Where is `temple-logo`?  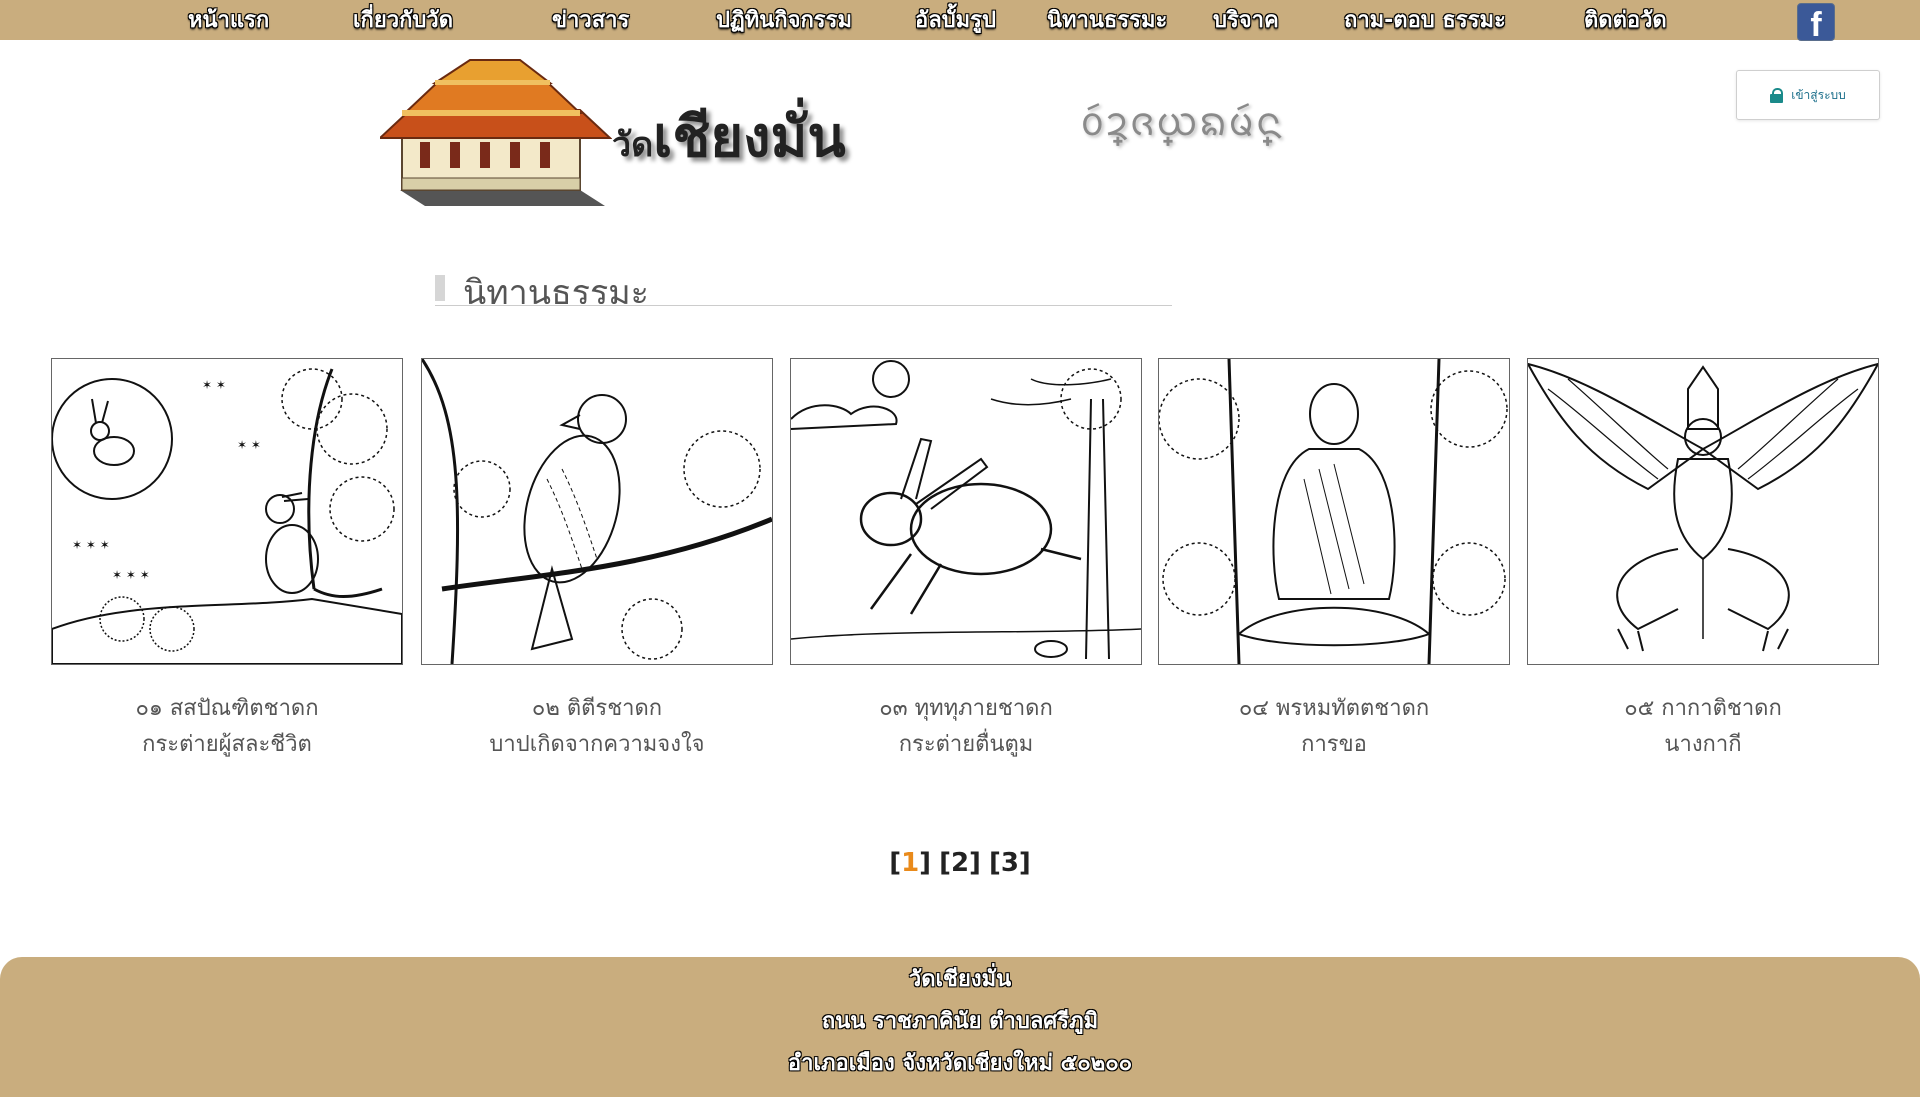
temple-logo is located at coordinates (496, 132).